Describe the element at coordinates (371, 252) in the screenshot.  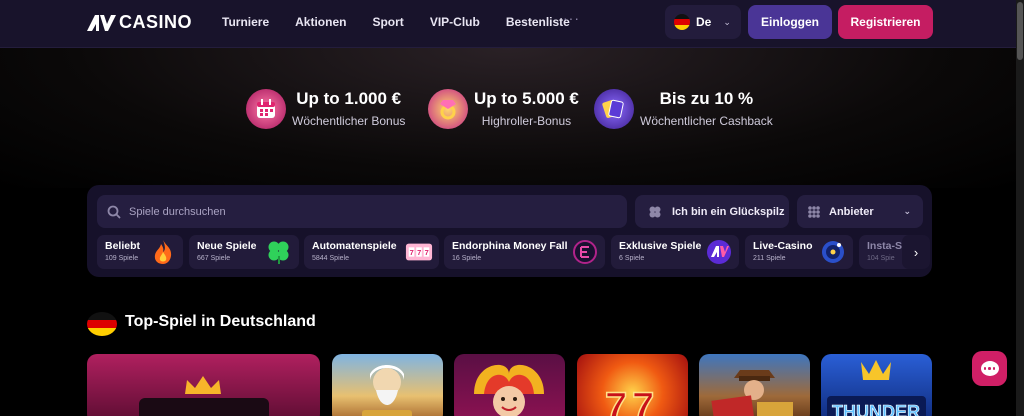
I see `category-automatenspiele: Automatenspiele 5844 Spiele 777` at that location.